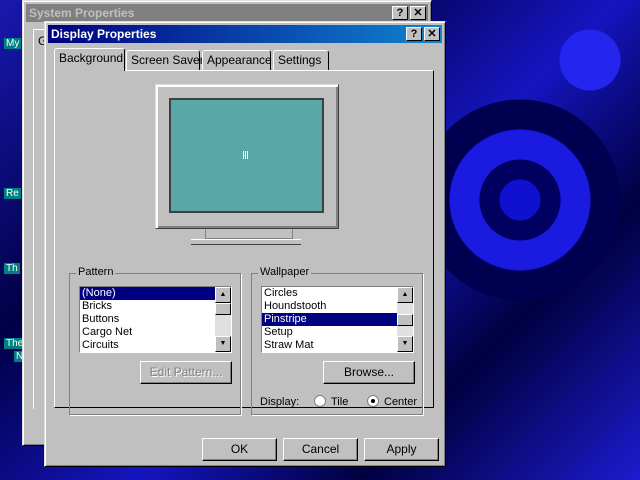  I want to click on tab-background: Background, so click(89, 59).